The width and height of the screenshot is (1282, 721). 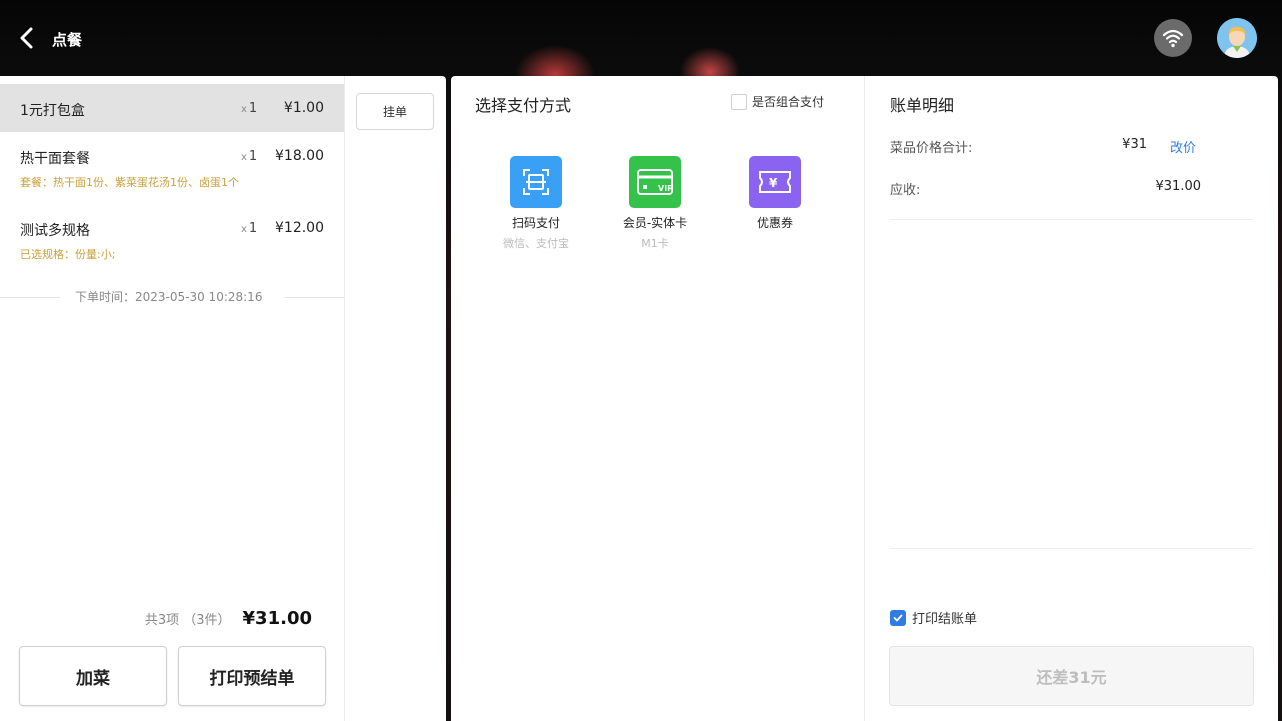 What do you see at coordinates (252, 676) in the screenshot?
I see `print-pre-bill-button: 打印预结单` at bounding box center [252, 676].